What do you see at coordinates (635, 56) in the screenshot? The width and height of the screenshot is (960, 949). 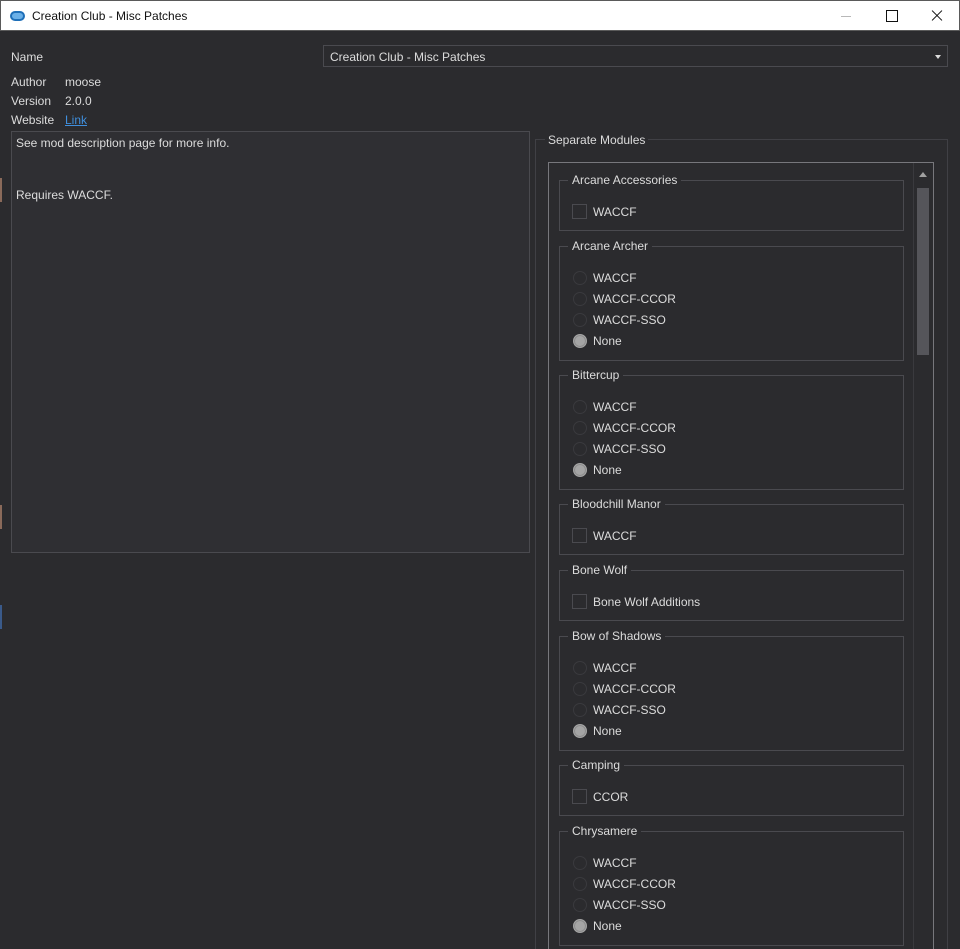 I see `name-dropdown: Creation Club - Misc Patches` at bounding box center [635, 56].